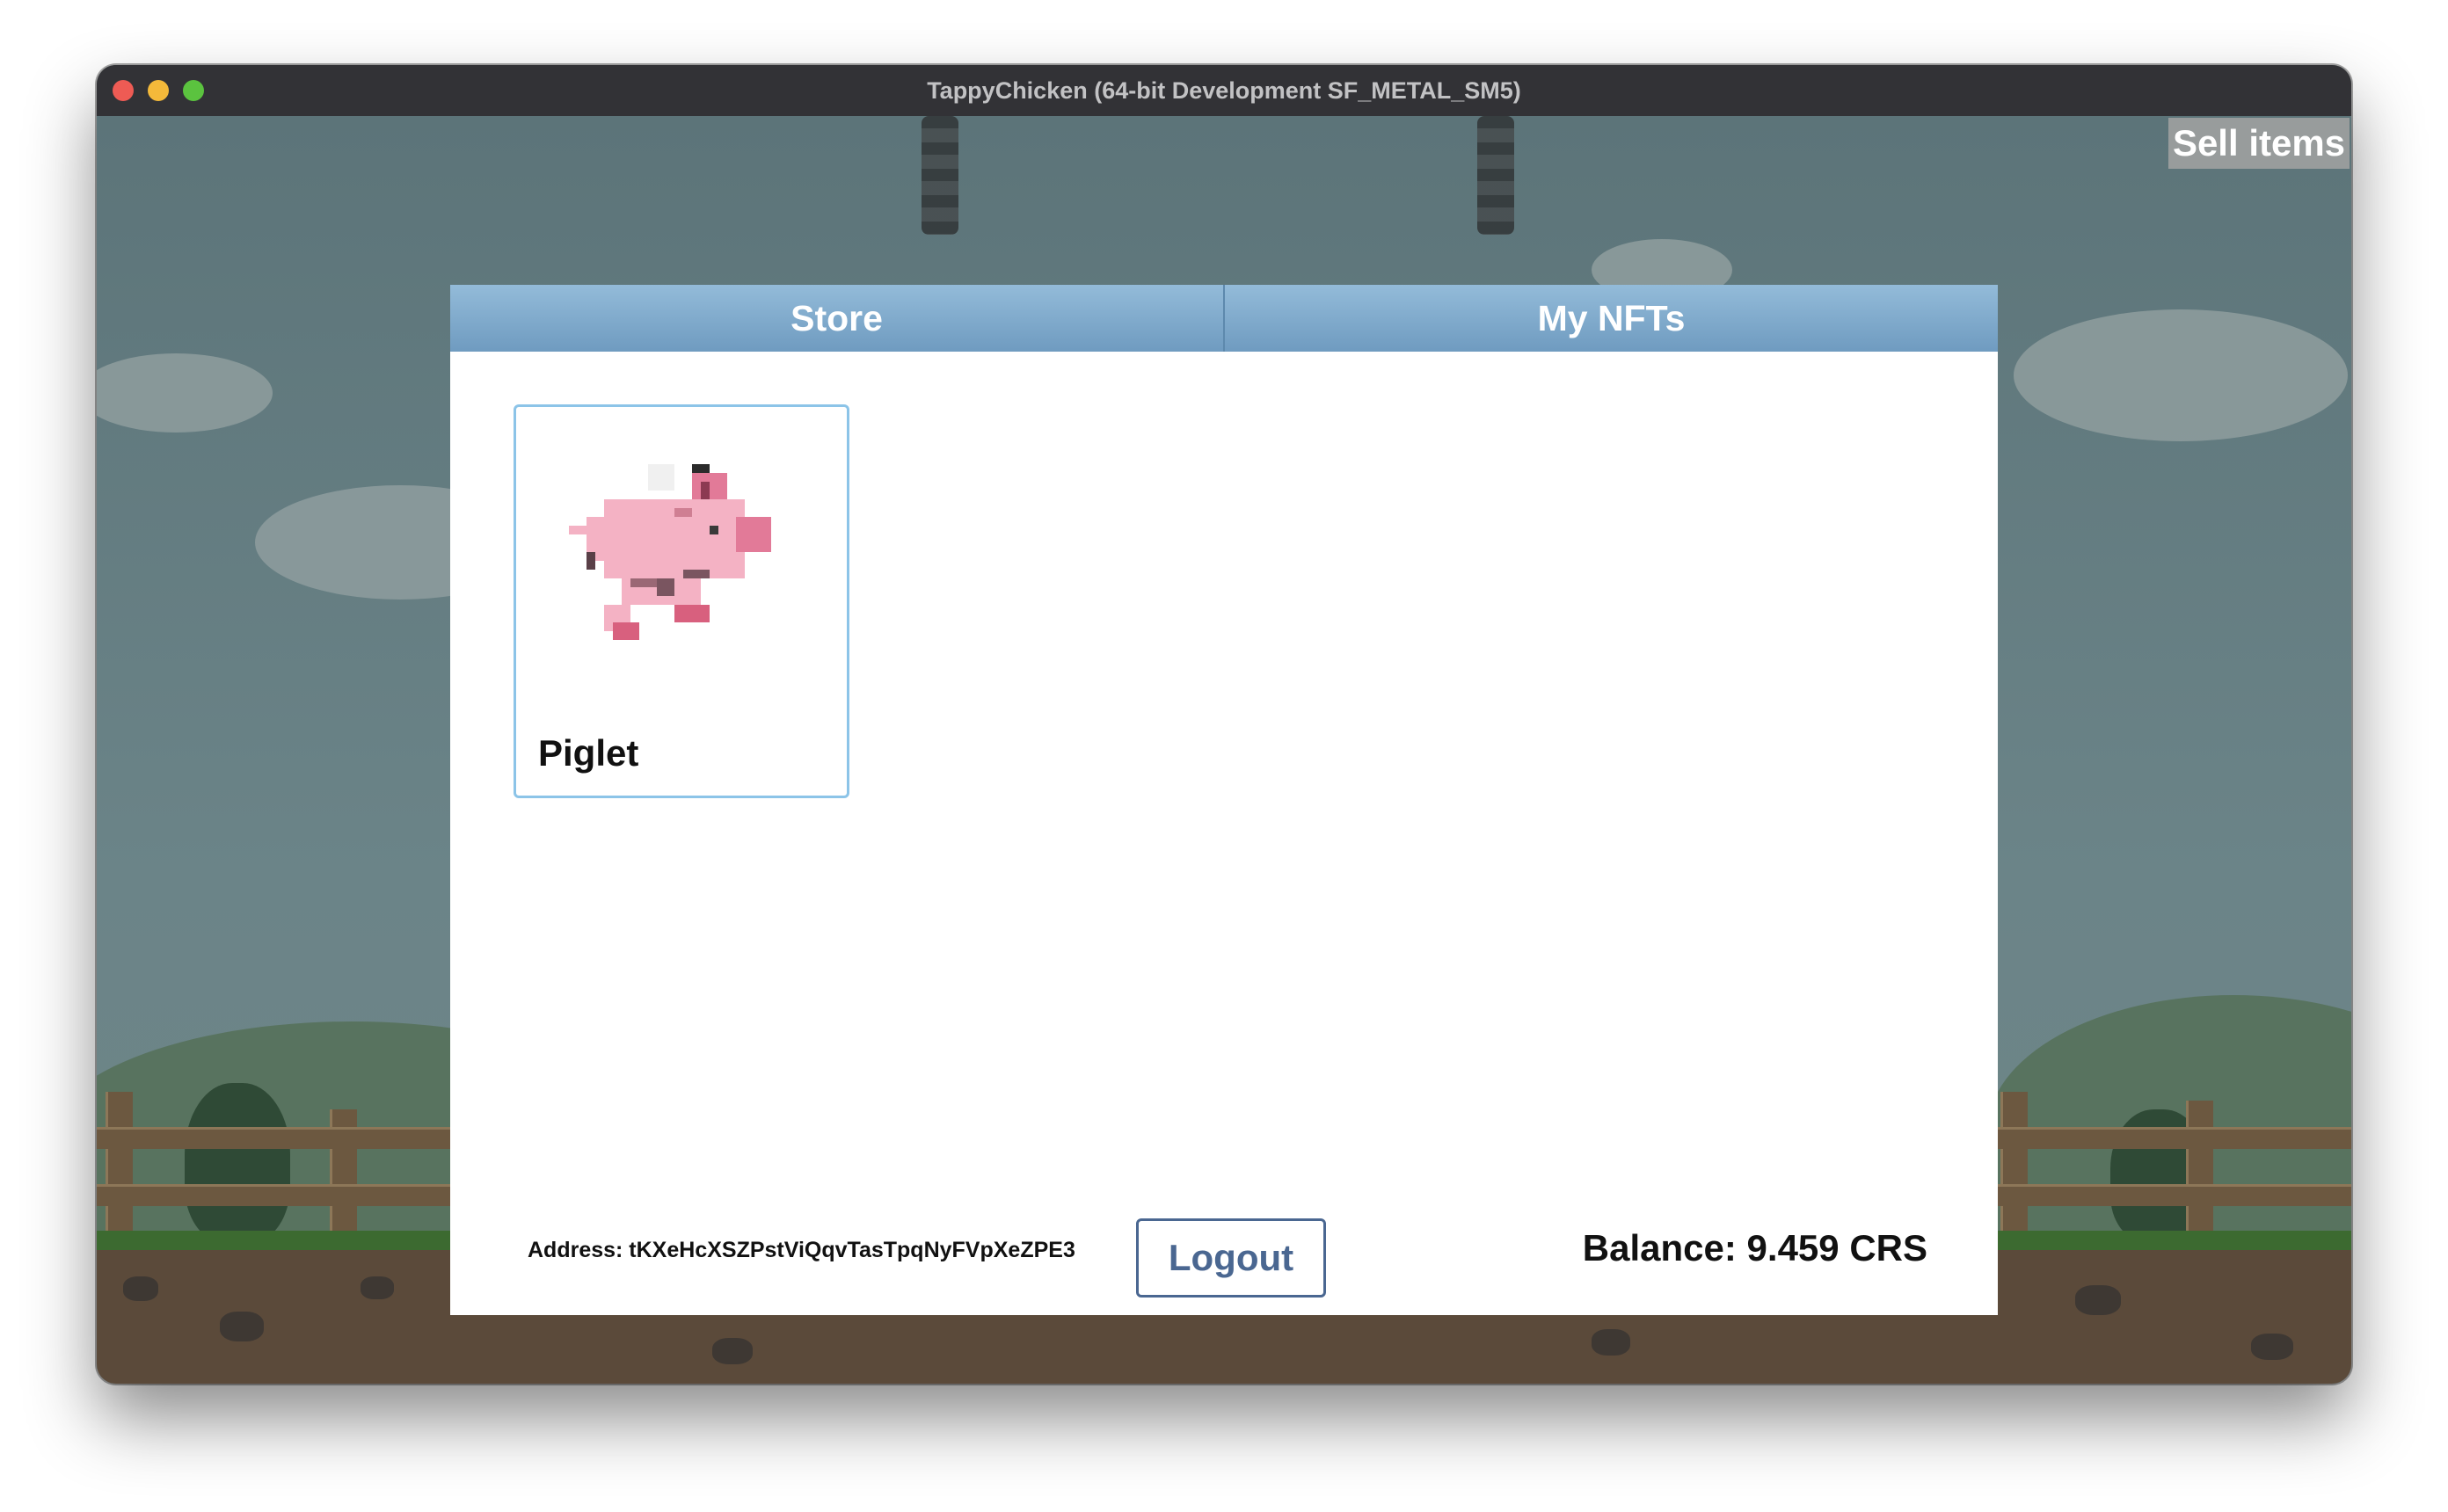 This screenshot has width=2448, height=1512. I want to click on tab-bar: Store My NFTs, so click(1224, 319).